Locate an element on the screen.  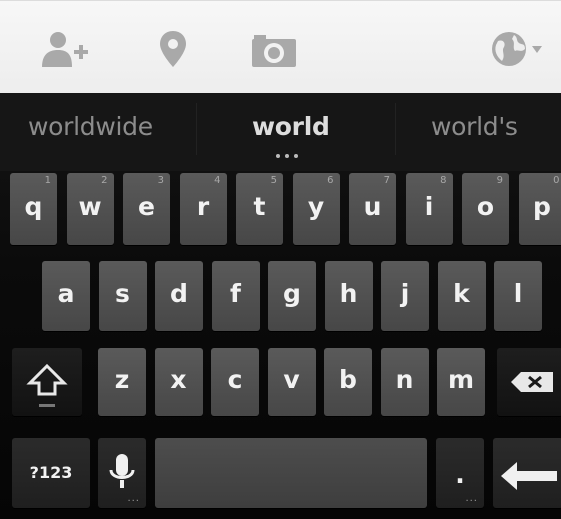
shift-arrow-icon is located at coordinates (47, 385).